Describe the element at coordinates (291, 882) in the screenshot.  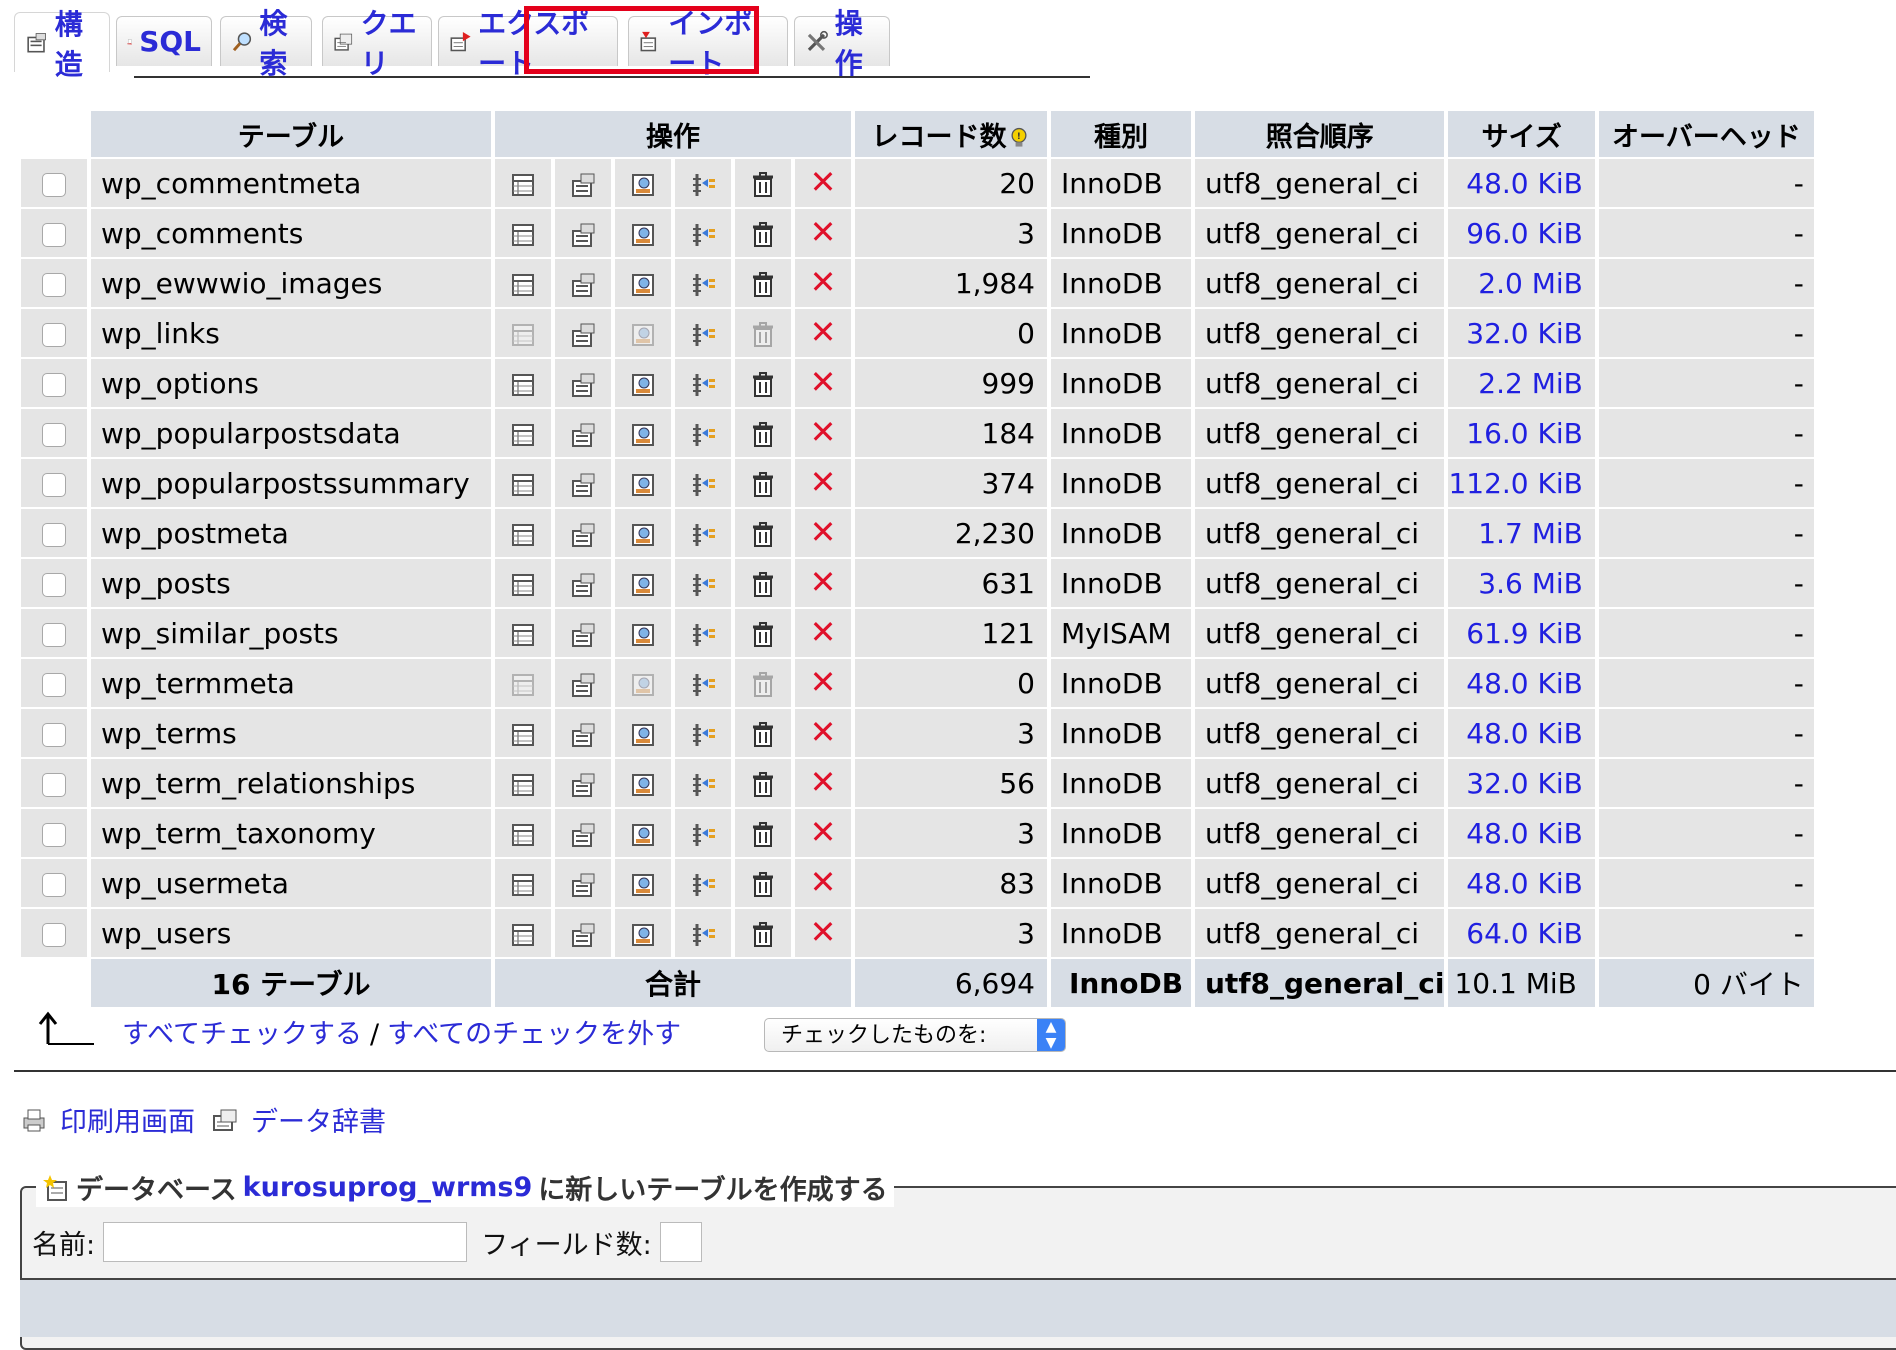
I see `table-name-link: wp_usermeta` at that location.